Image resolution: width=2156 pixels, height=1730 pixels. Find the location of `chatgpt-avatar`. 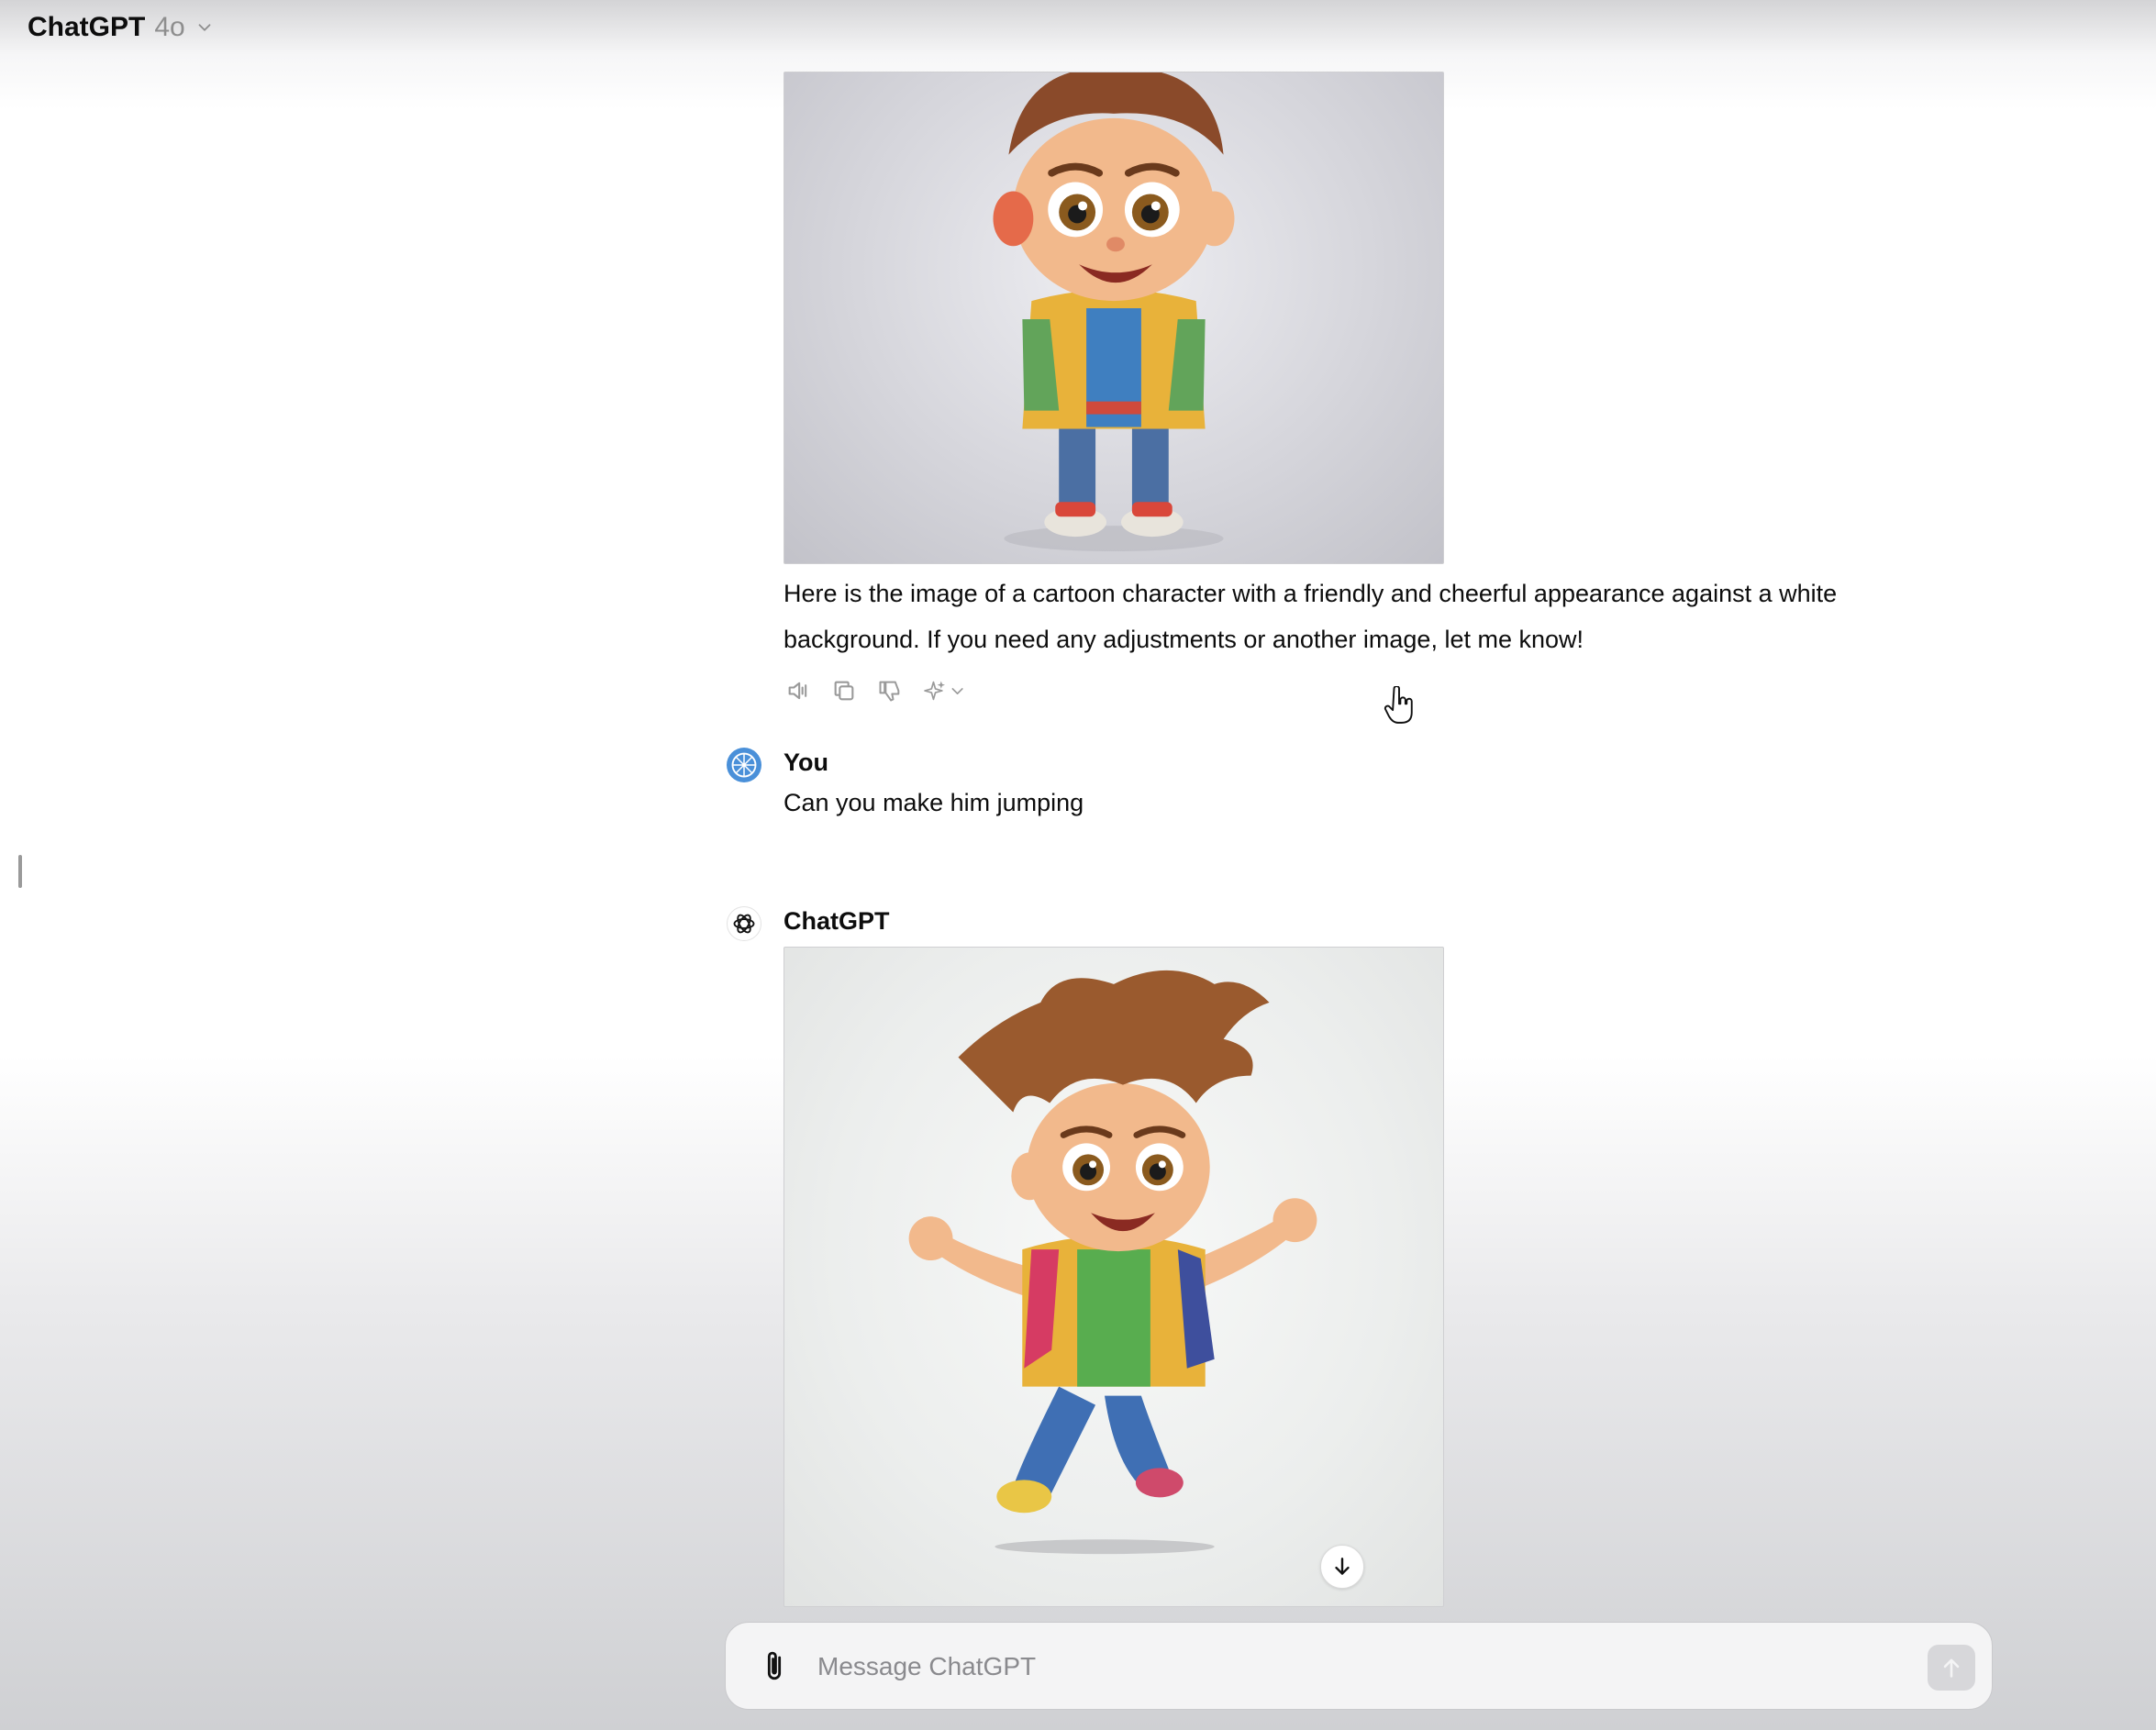

chatgpt-avatar is located at coordinates (744, 923).